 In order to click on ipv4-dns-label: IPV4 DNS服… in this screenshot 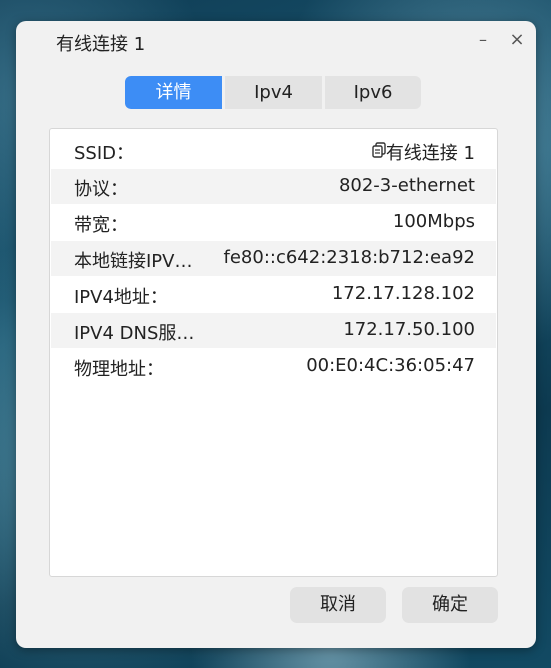, I will do `click(134, 333)`.